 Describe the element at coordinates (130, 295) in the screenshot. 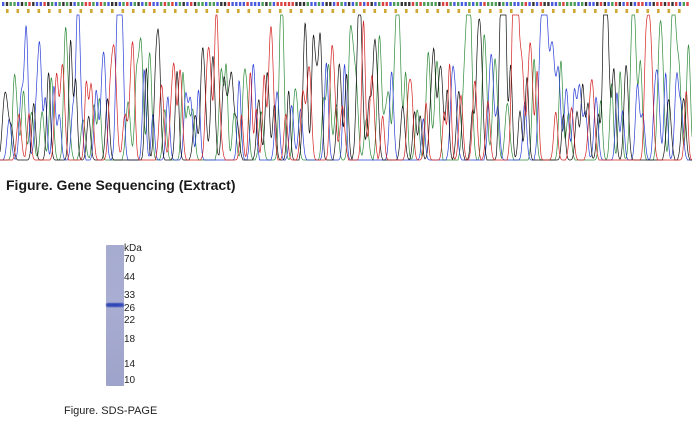

I see `marker-label: 33` at that location.